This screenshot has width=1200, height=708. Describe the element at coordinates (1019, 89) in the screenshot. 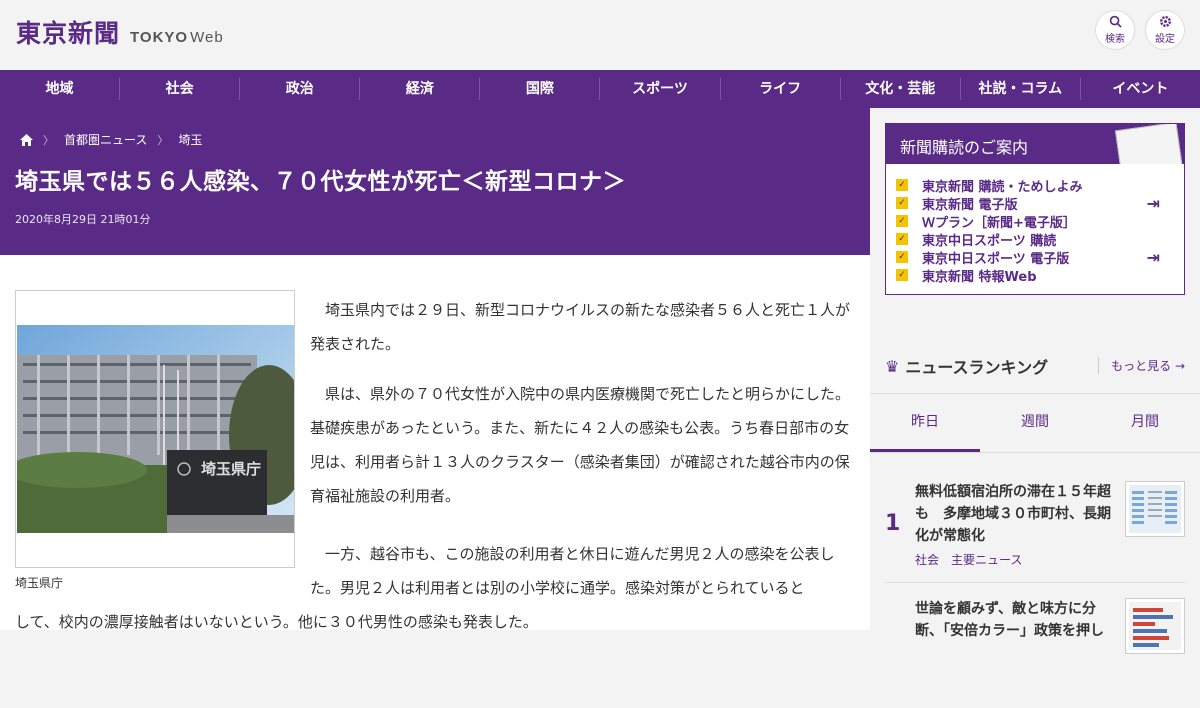

I see `nav-item-editorial: 社説・コラム` at that location.